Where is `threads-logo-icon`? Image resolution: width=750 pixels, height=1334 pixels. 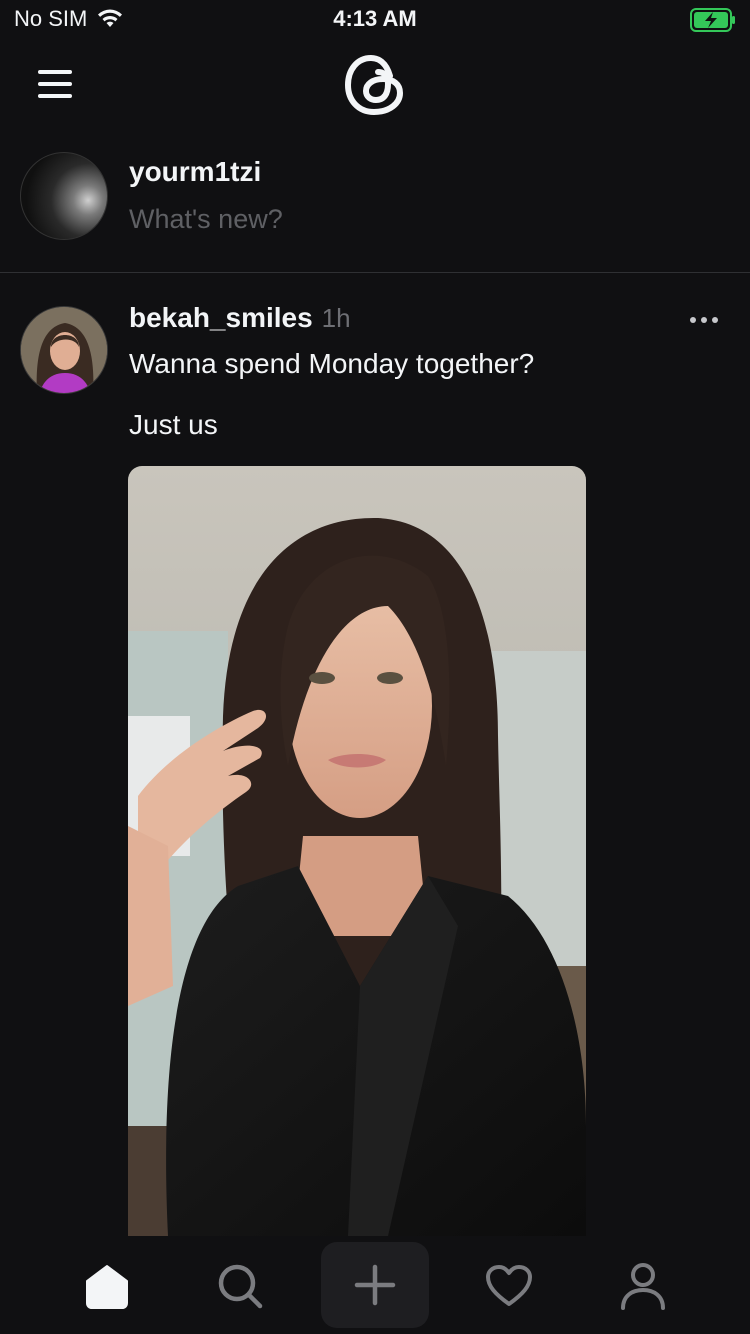
threads-logo-icon is located at coordinates (375, 85).